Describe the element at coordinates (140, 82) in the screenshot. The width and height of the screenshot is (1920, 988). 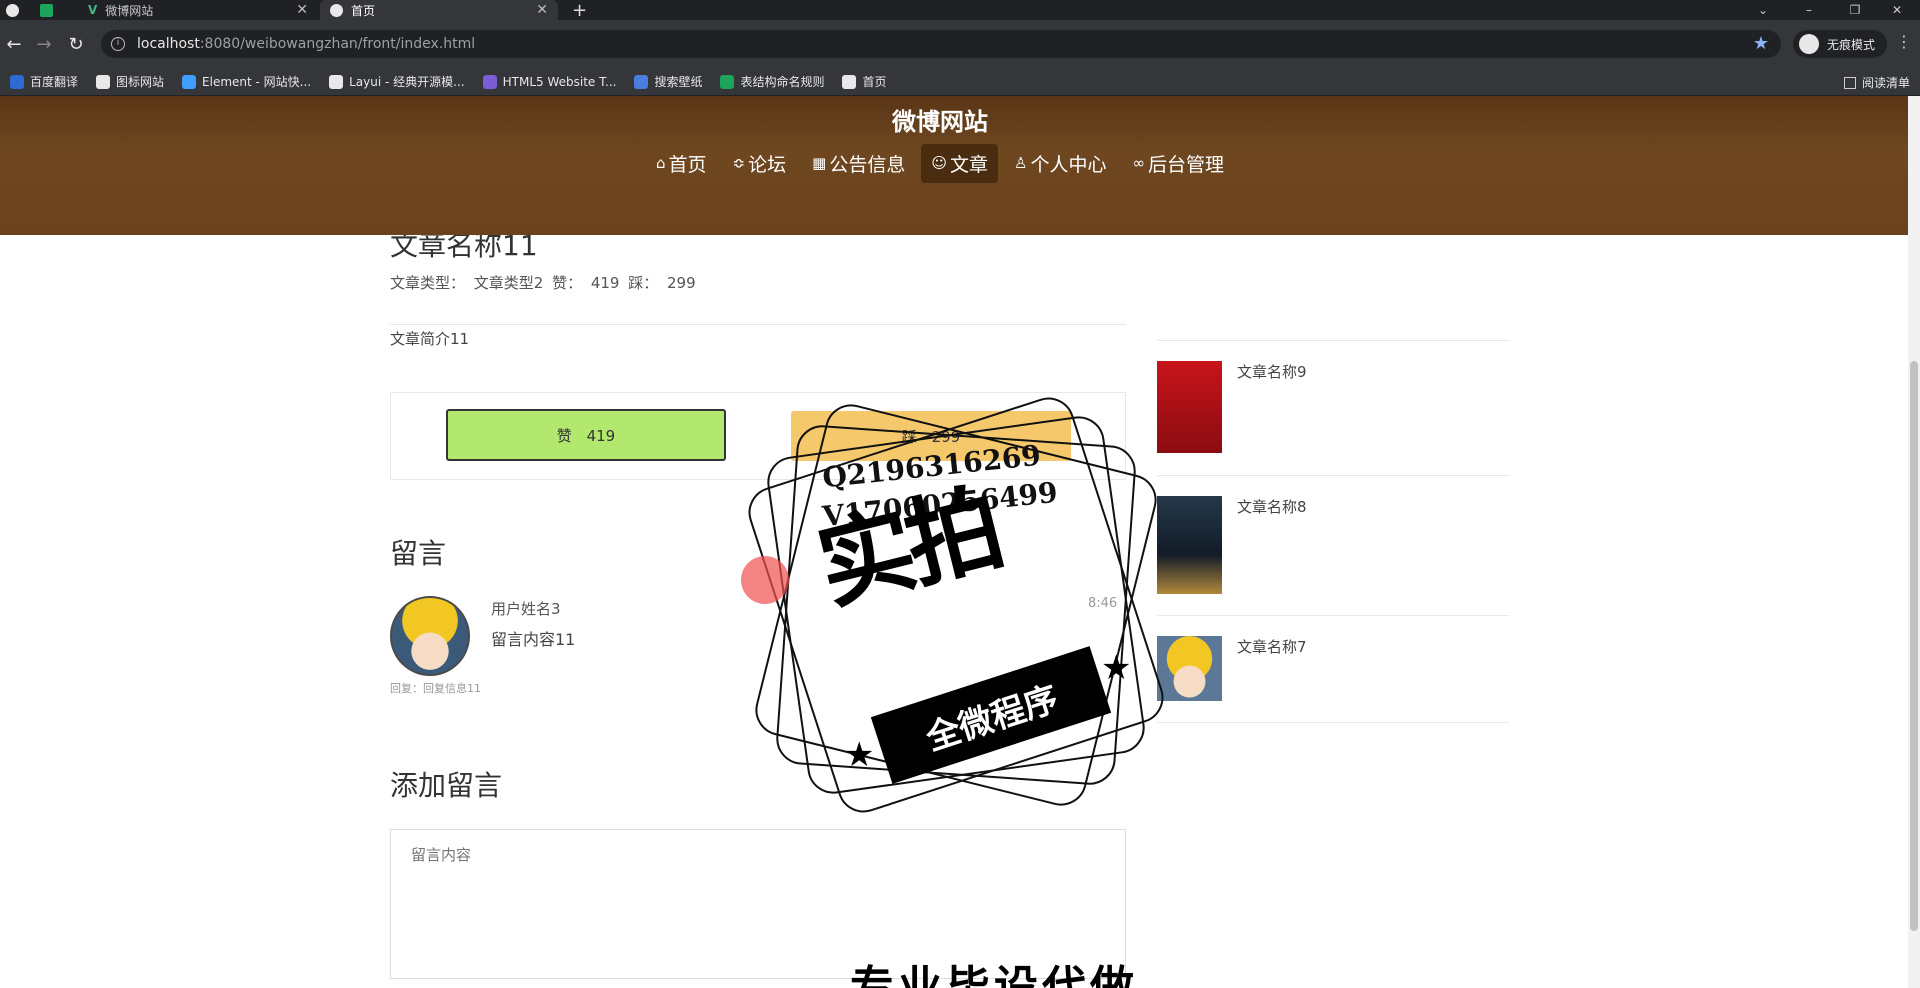
I see `bookmark-label: 图标网站` at that location.